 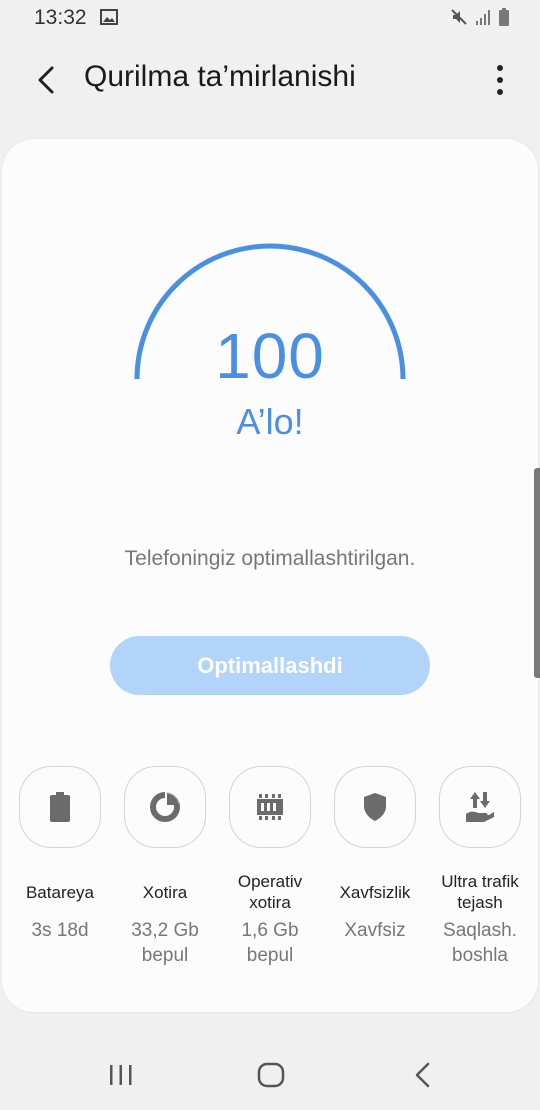 What do you see at coordinates (60, 930) in the screenshot?
I see `tile-value: 3s 18d` at bounding box center [60, 930].